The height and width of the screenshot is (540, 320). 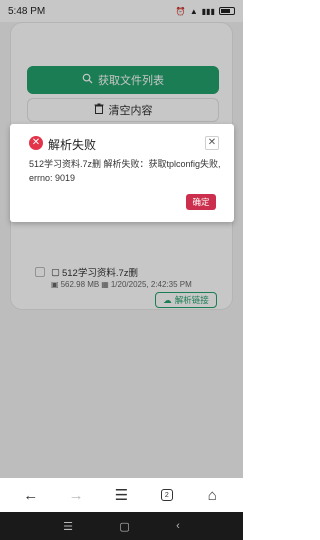 I want to click on home-button: ⌂, so click(x=212, y=495).